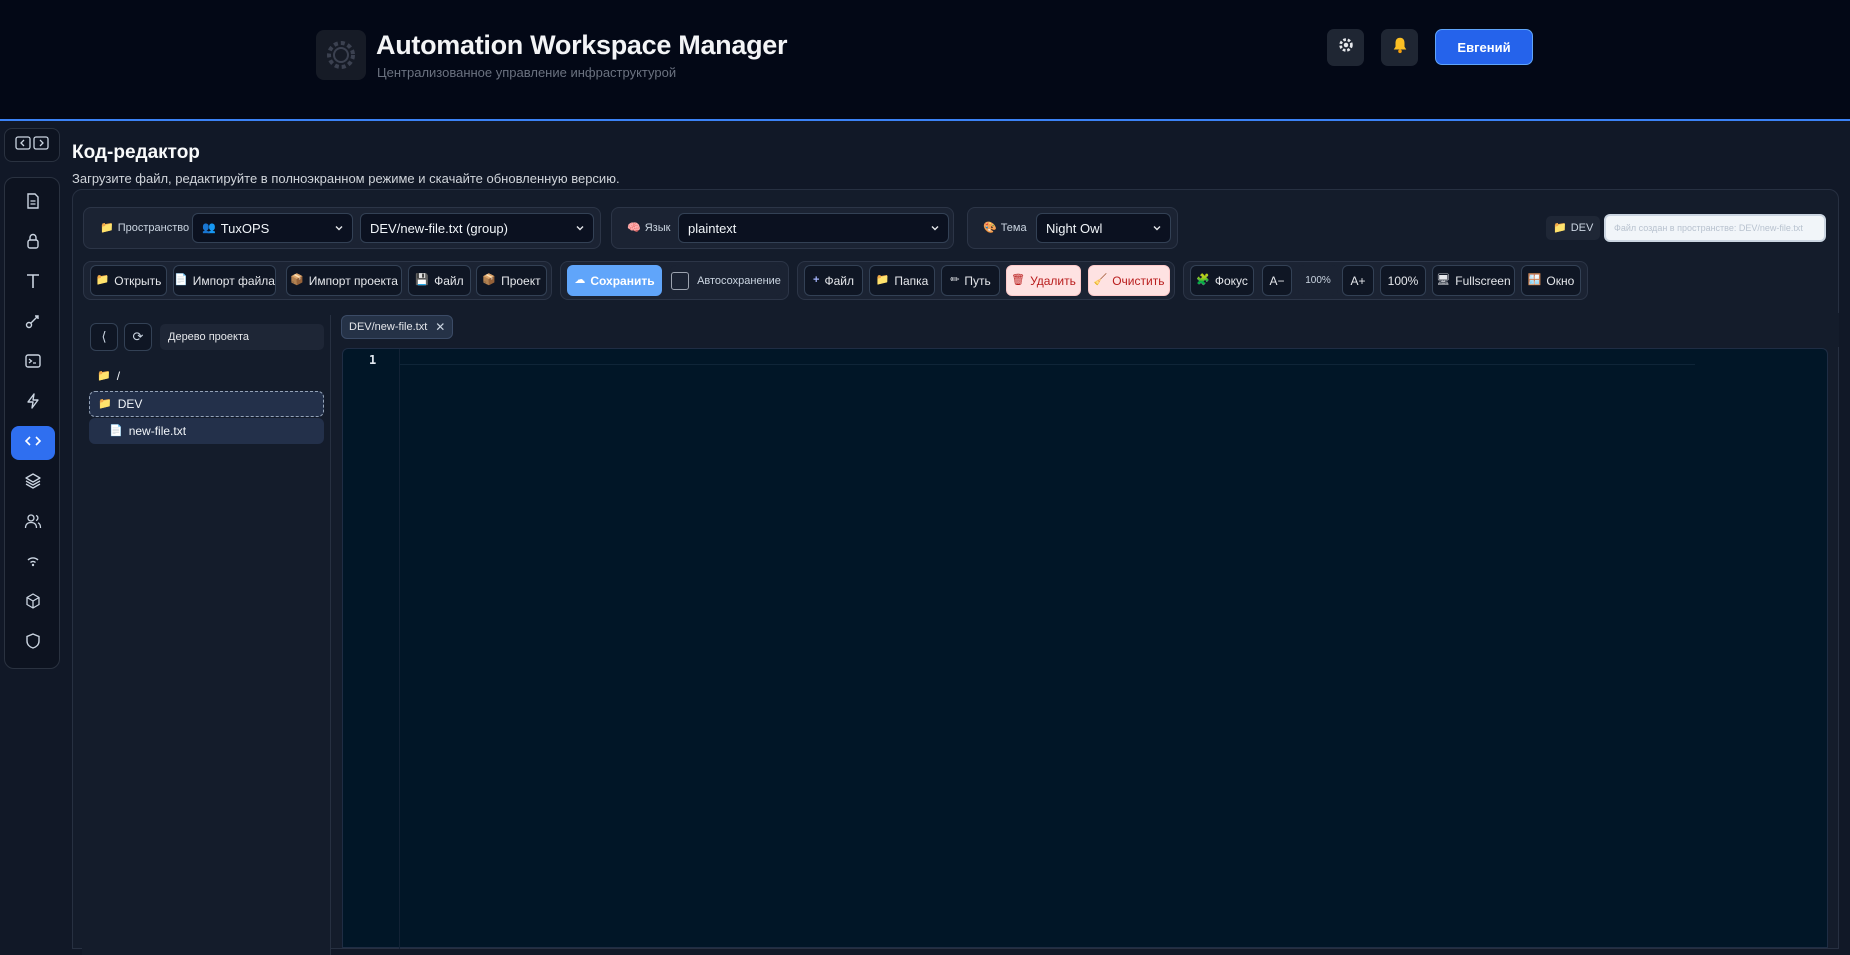 This screenshot has height=955, width=1850. What do you see at coordinates (1318, 280) in the screenshot?
I see `font-size-value: 100%` at bounding box center [1318, 280].